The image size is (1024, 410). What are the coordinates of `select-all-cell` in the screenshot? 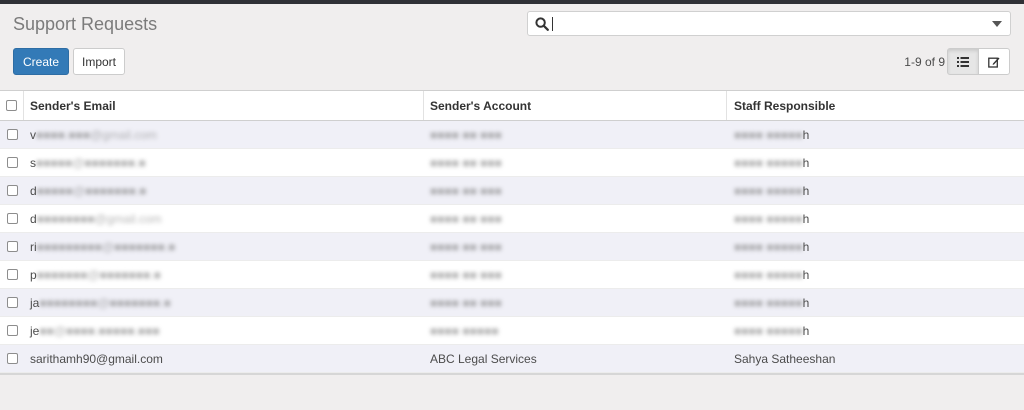 It's located at (12, 105).